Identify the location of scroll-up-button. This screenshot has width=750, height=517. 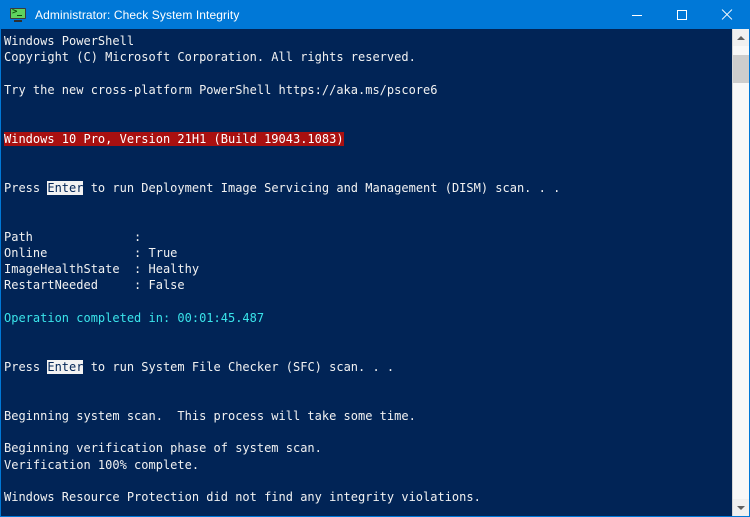
(741, 37).